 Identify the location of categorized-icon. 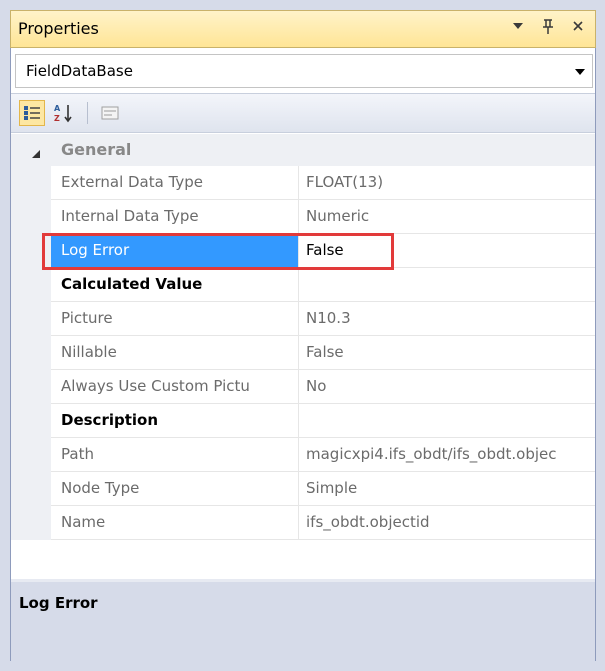
(32, 113).